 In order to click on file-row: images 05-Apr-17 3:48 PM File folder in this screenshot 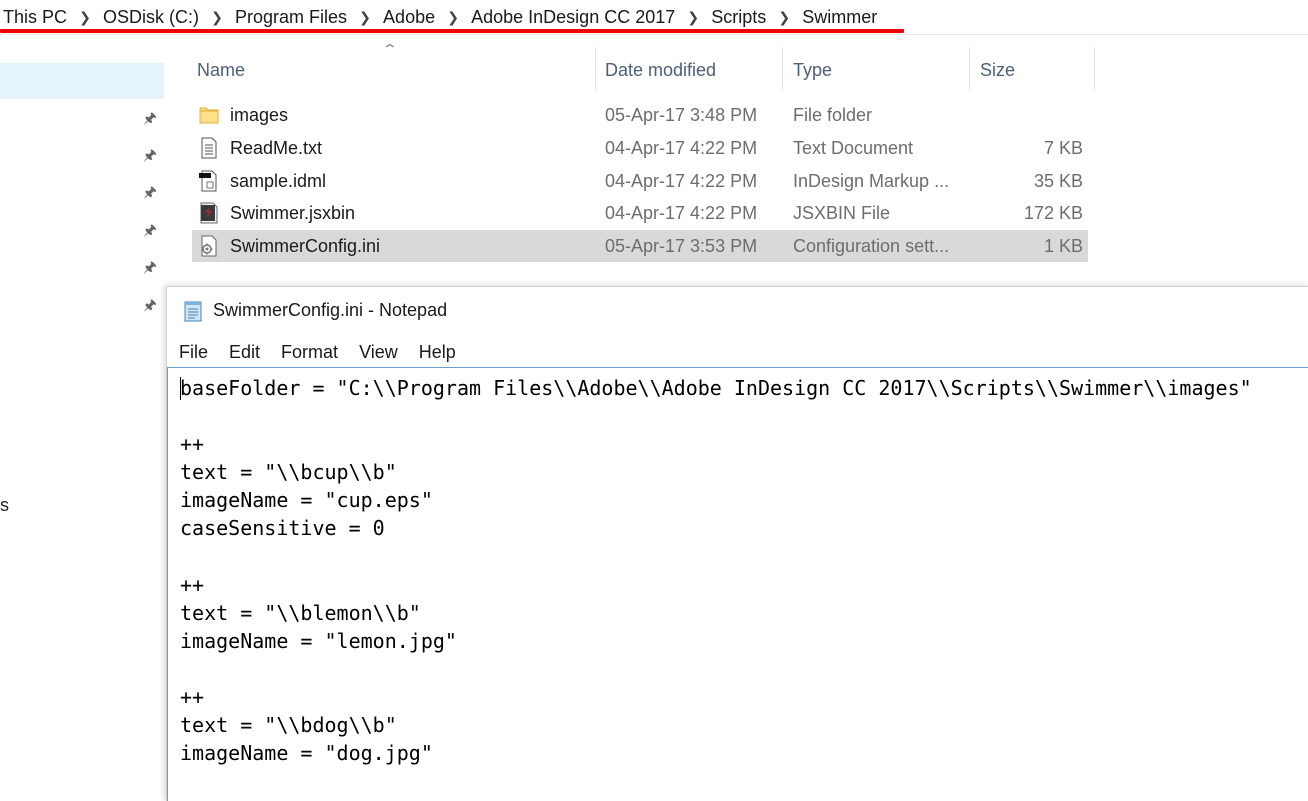, I will do `click(640, 115)`.